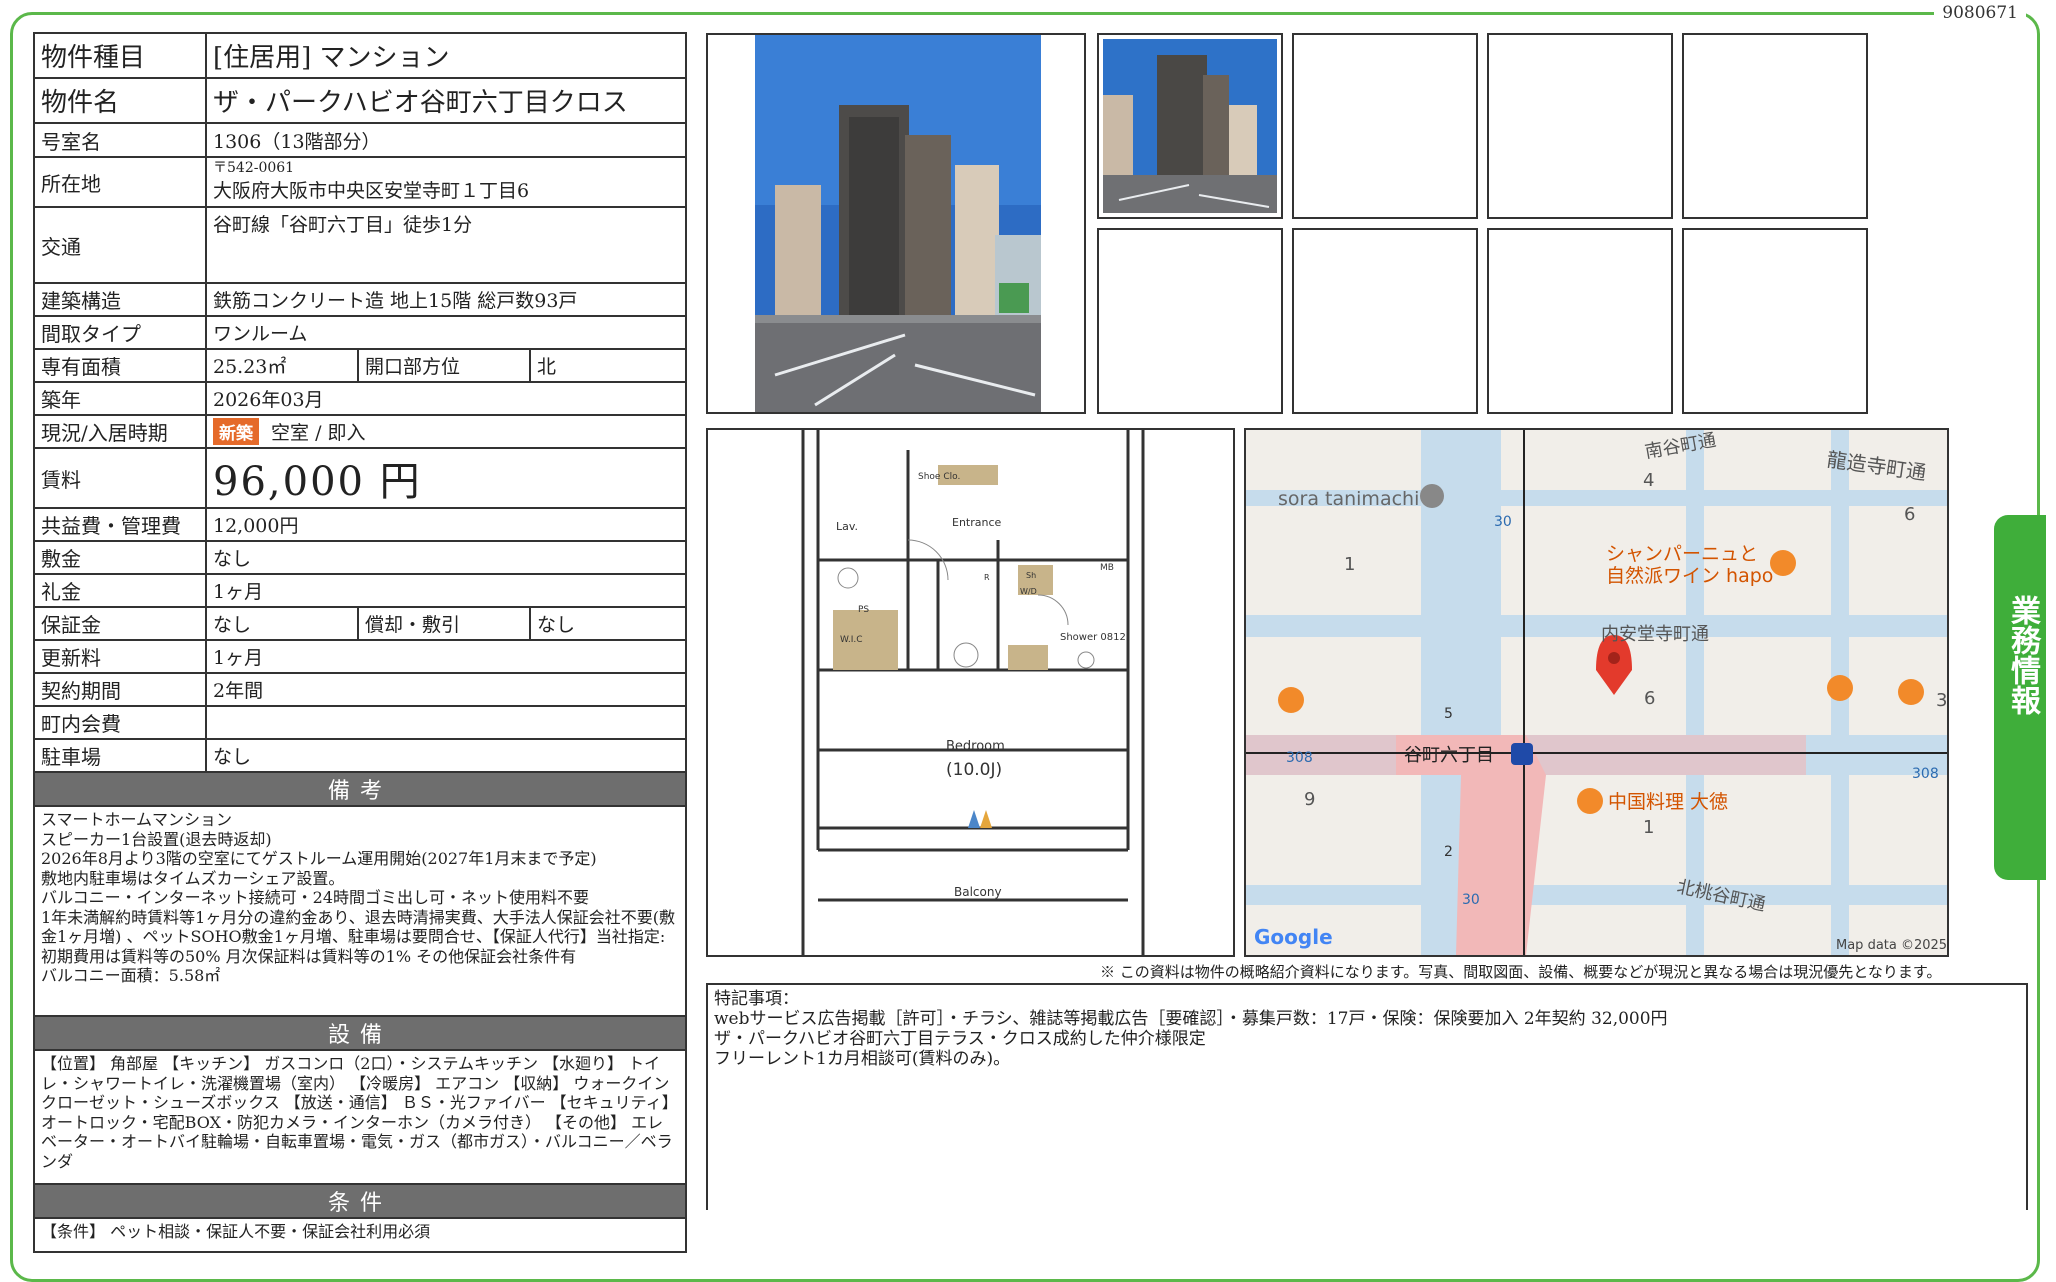 This screenshot has height=1282, width=2056. What do you see at coordinates (1299, 758) in the screenshot?
I see `route-308-left: 308` at bounding box center [1299, 758].